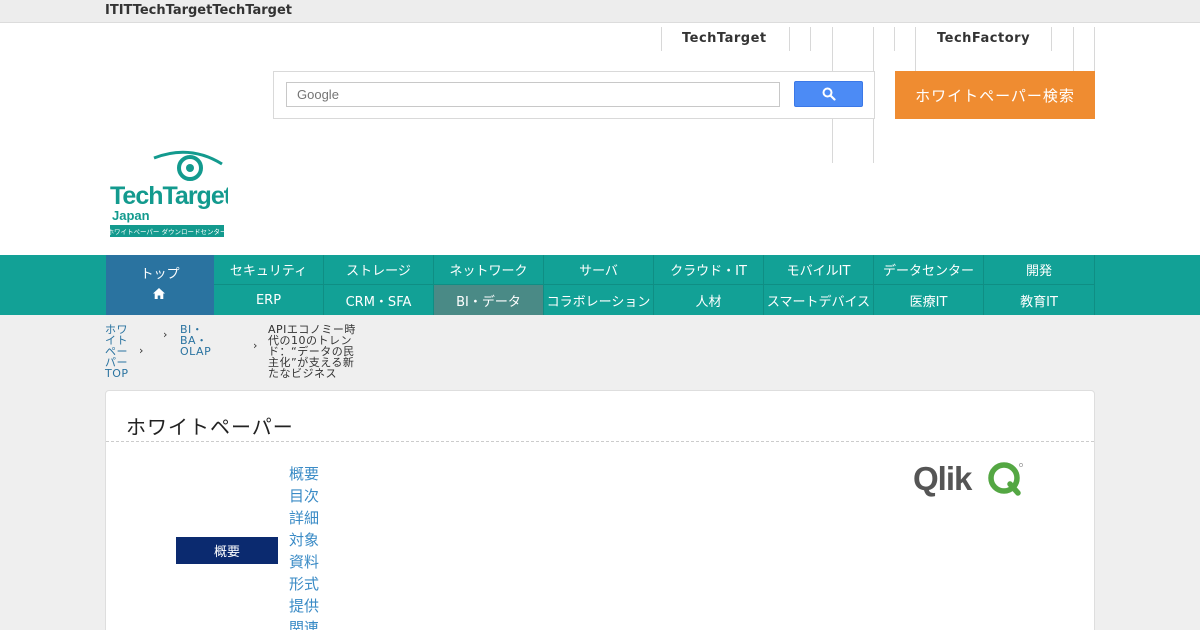  I want to click on techfactory-link: TechFactory, so click(983, 38).